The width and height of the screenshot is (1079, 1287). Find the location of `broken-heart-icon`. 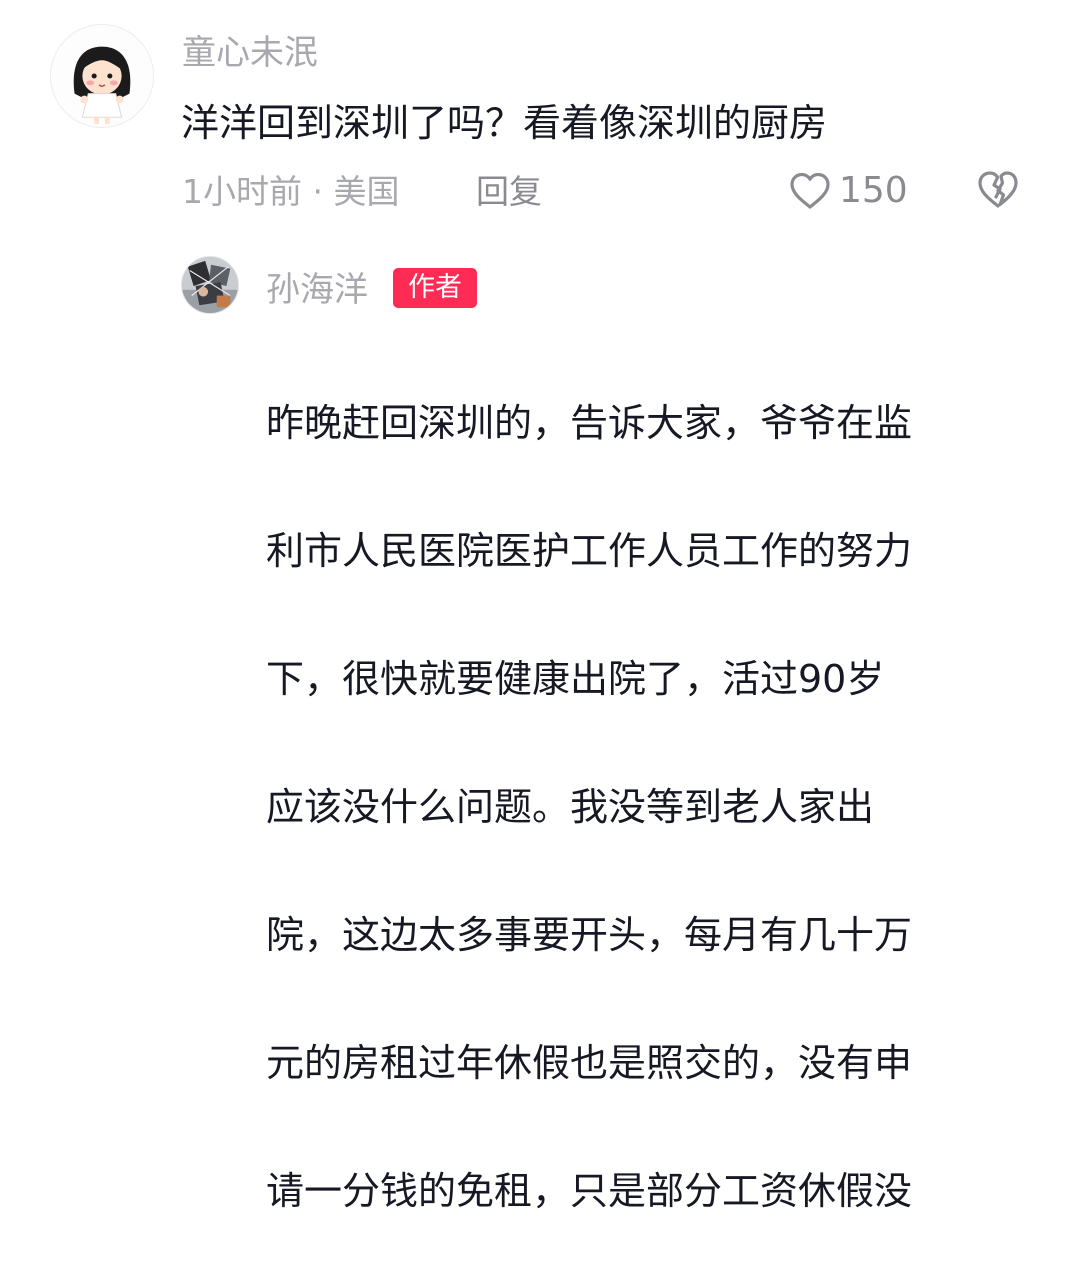

broken-heart-icon is located at coordinates (998, 189).